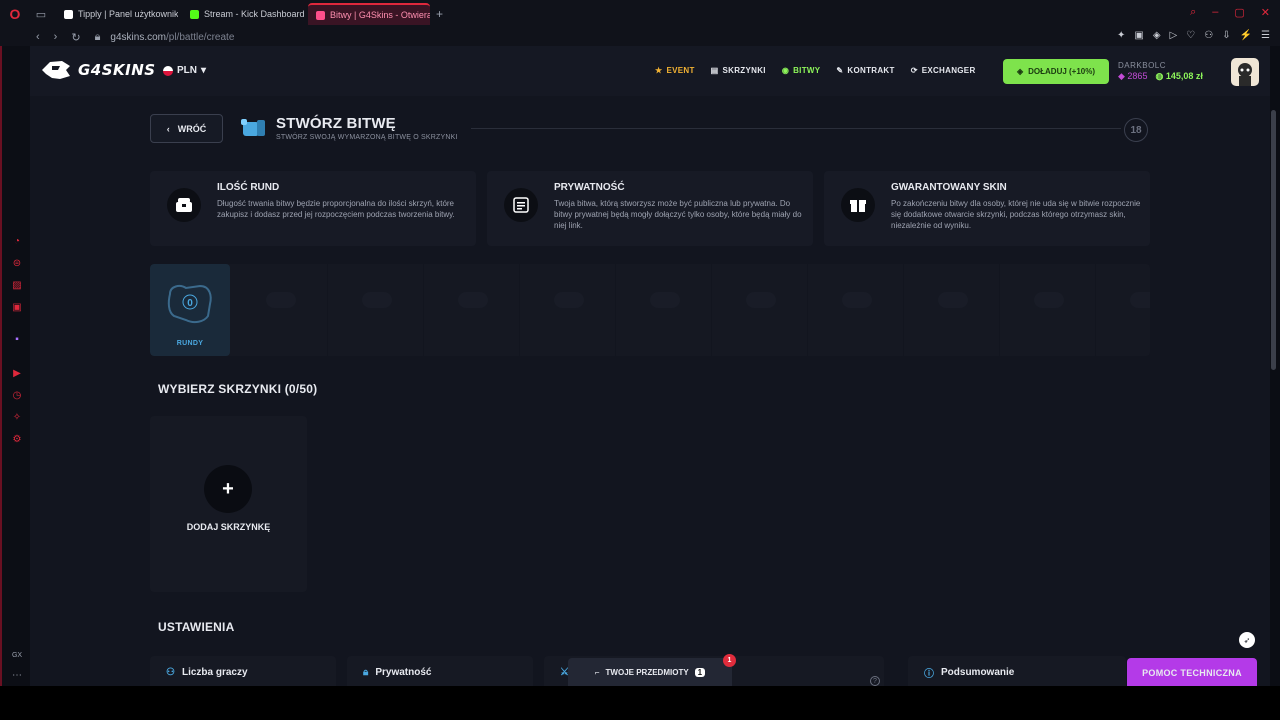 The image size is (1280, 720). I want to click on new-tab-plus-icon: +, so click(439, 14).